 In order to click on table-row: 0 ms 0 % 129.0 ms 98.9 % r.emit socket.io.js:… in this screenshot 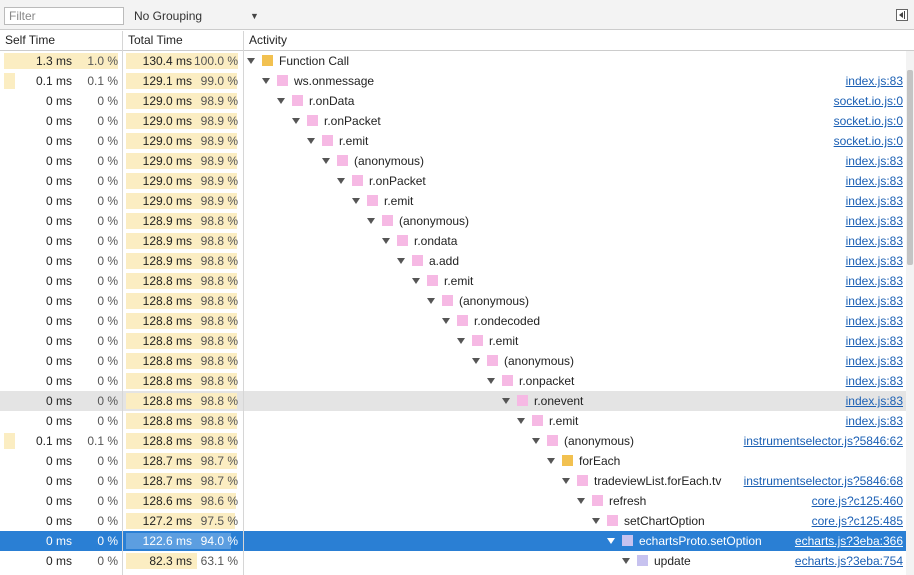, I will do `click(457, 141)`.